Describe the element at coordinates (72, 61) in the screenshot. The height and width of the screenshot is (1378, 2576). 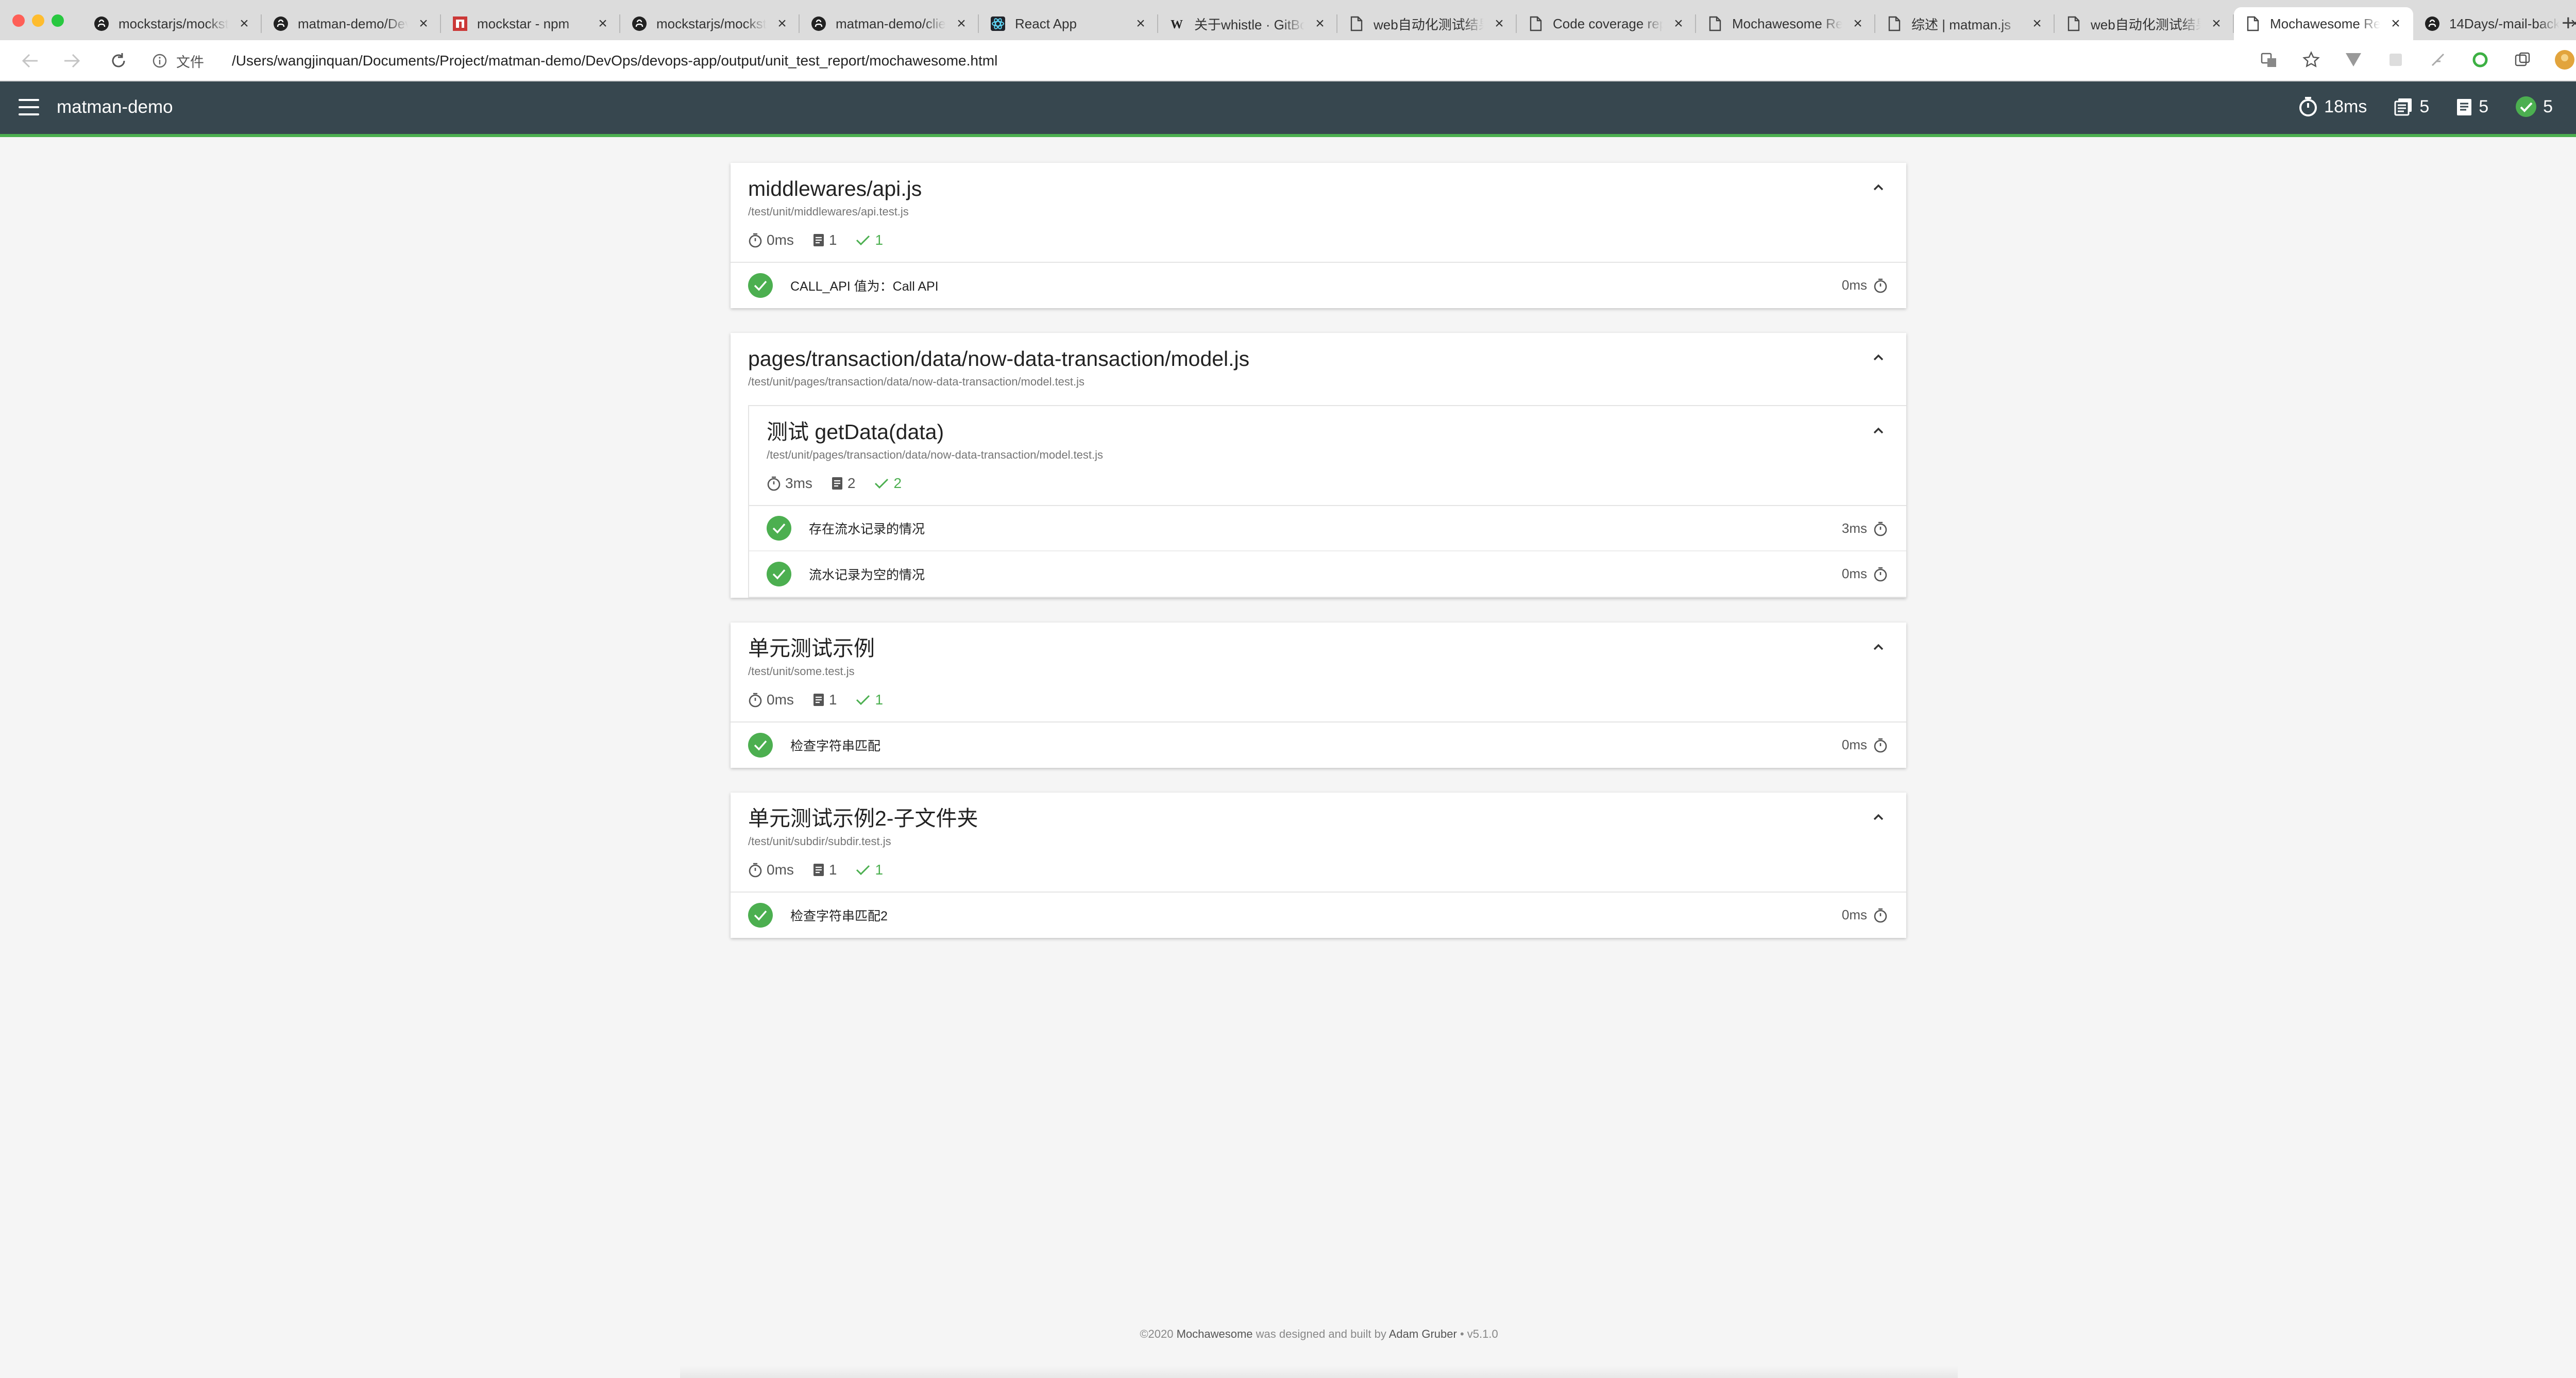
I see `forward-button` at that location.